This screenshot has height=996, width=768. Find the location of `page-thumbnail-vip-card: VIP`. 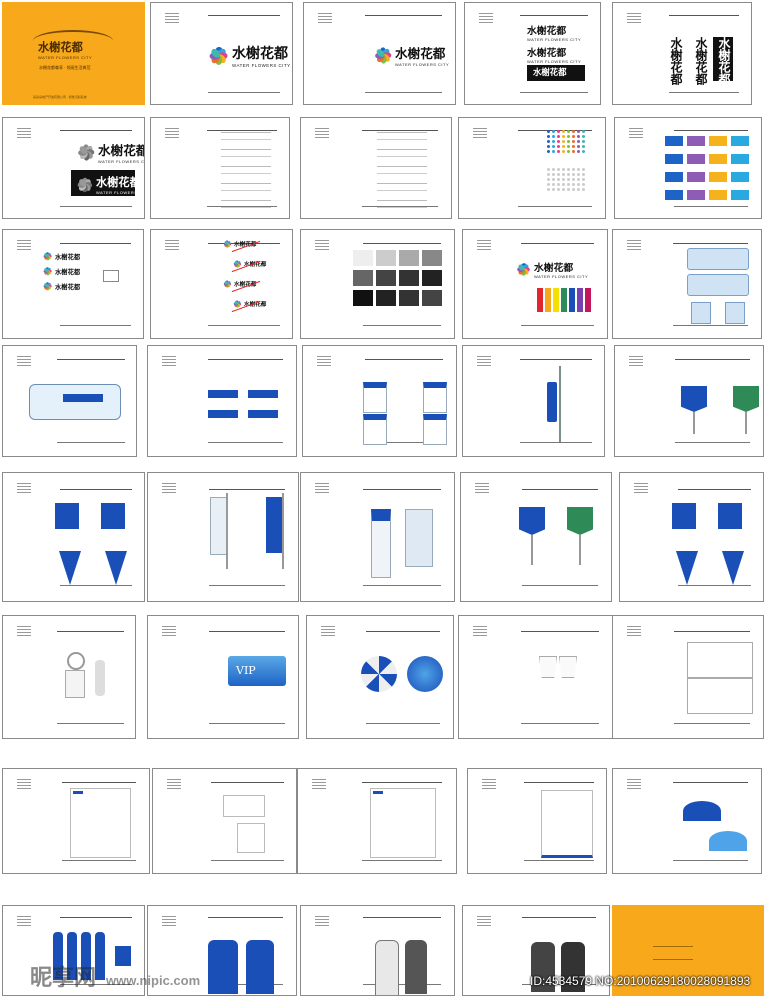

page-thumbnail-vip-card: VIP is located at coordinates (223, 677).